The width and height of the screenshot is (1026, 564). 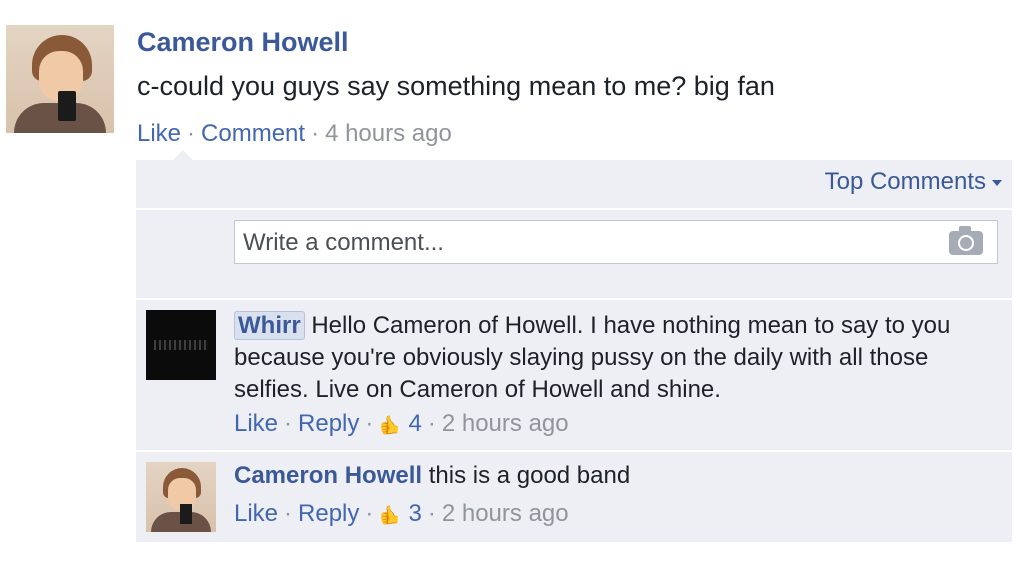 I want to click on post-actions: Like · Comment · 4 hours ago, so click(x=294, y=134).